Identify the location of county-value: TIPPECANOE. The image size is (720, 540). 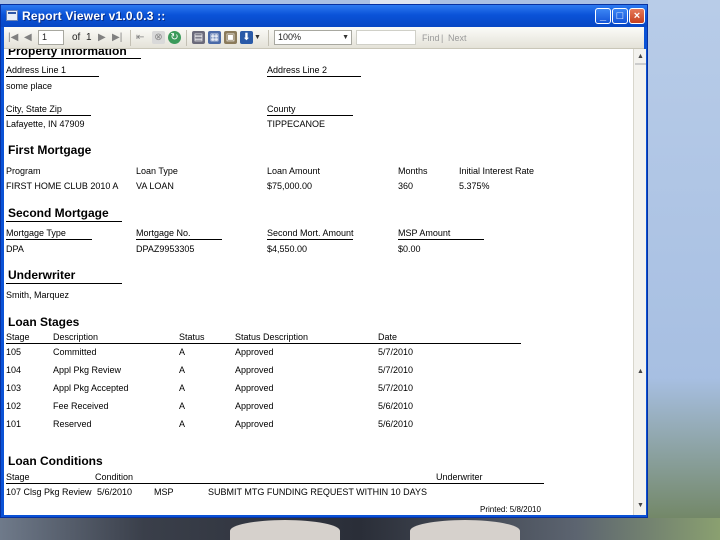
(296, 124).